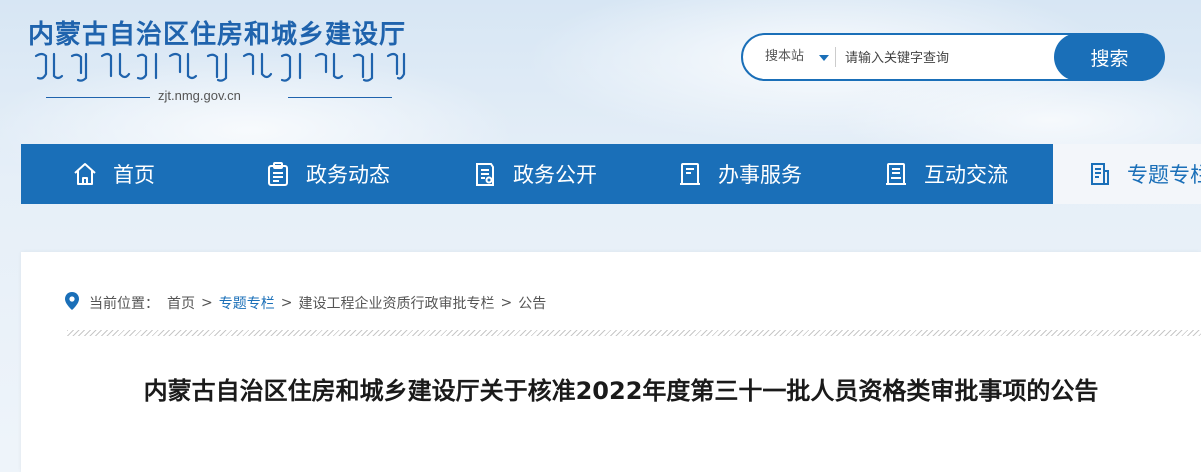 This screenshot has height=472, width=1201. I want to click on search-divider, so click(835, 57).